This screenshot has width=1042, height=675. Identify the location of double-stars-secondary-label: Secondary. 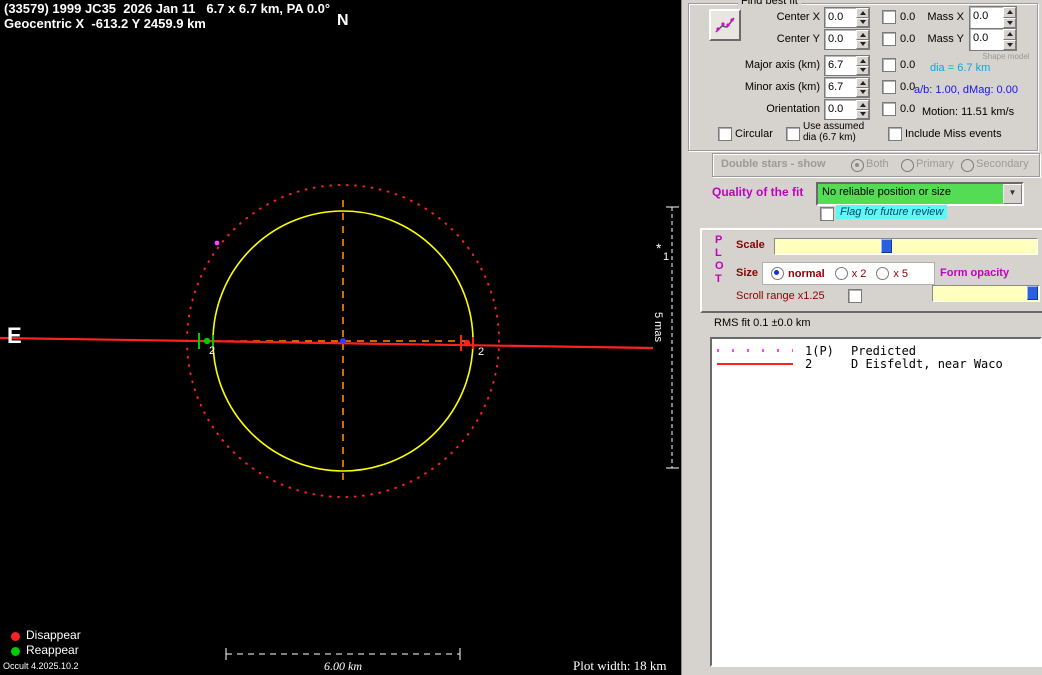
(1002, 164).